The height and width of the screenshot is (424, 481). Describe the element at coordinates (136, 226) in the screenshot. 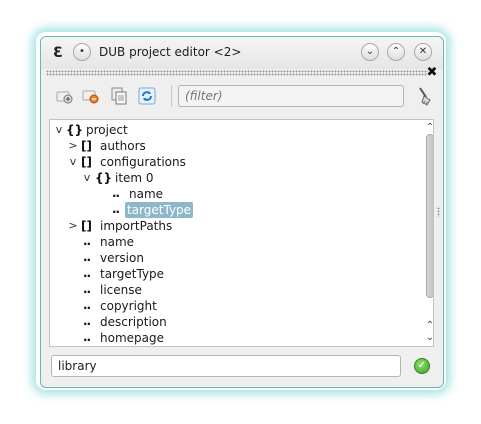

I see `tree-row-label: importPaths` at that location.